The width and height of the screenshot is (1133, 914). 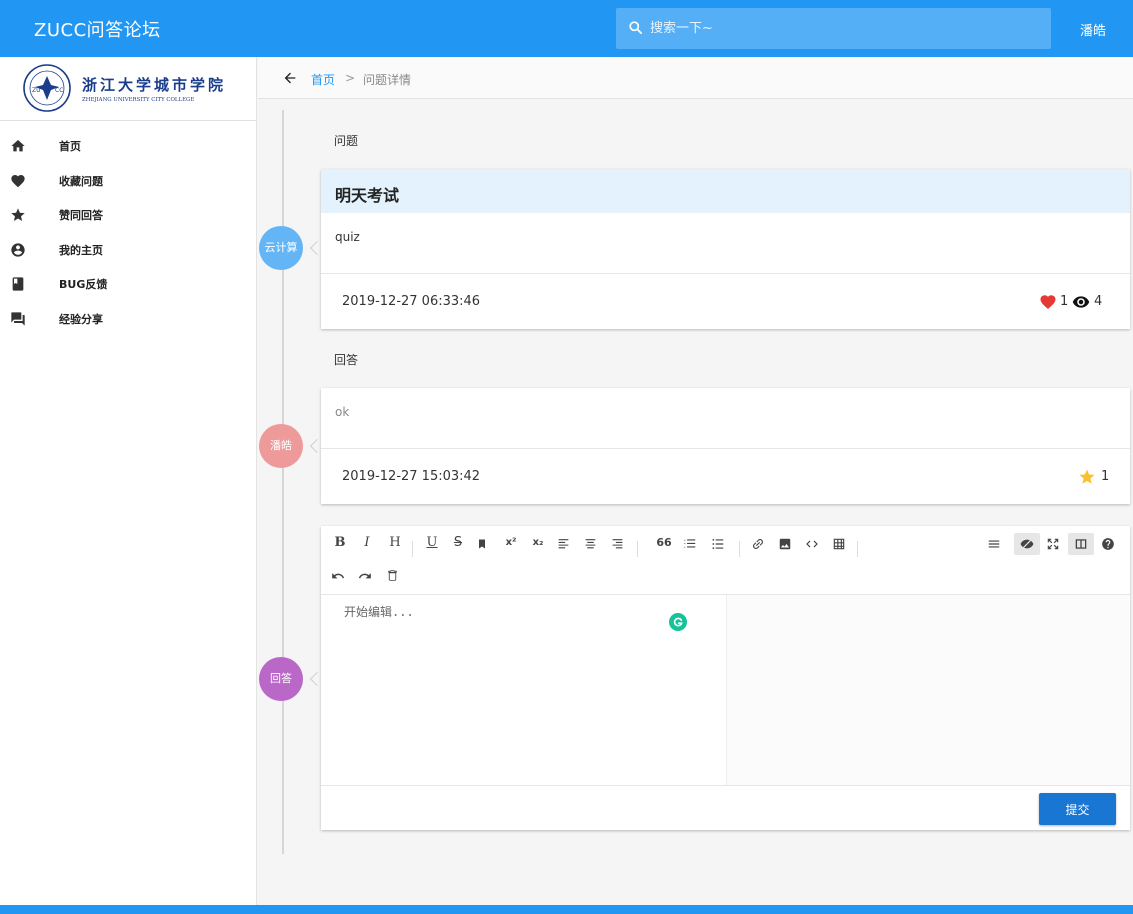 What do you see at coordinates (458, 543) in the screenshot?
I see `strikethrough-button: S` at bounding box center [458, 543].